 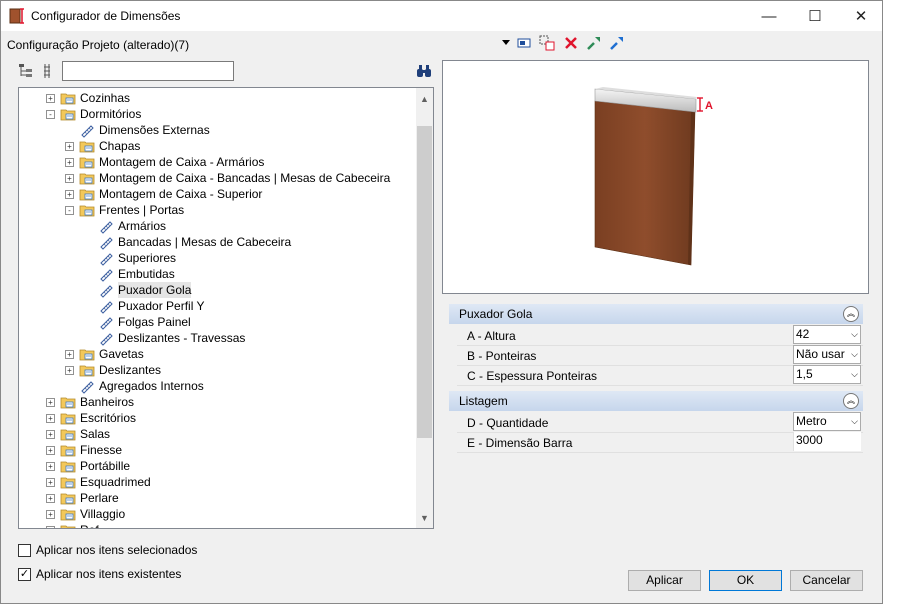 I want to click on property-group-header: Puxador Gola ︽, so click(x=656, y=314).